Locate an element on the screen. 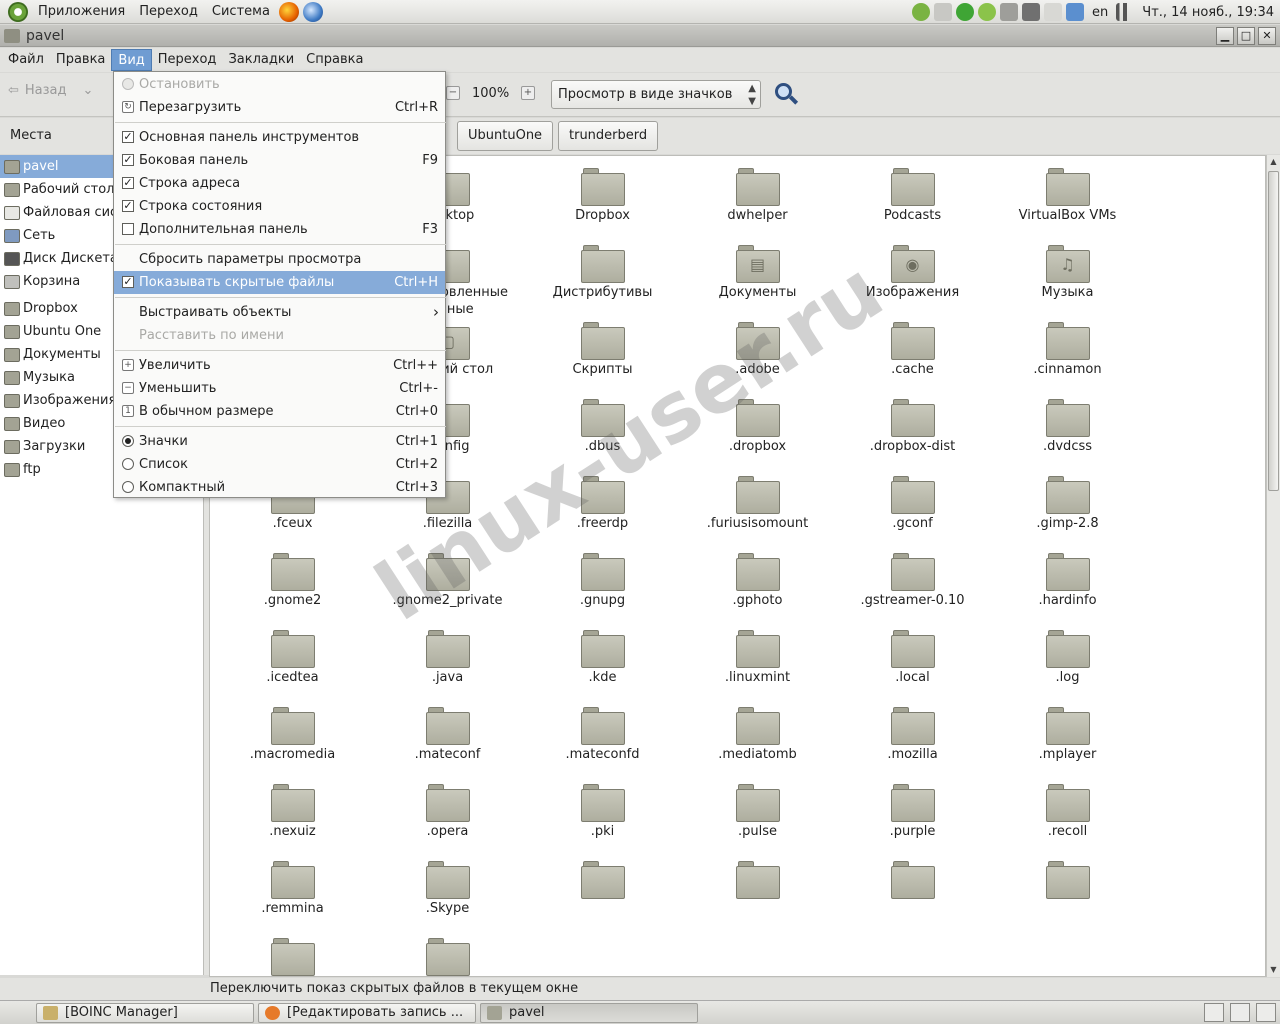 The height and width of the screenshot is (1024, 1280). firefox-launcher-icon is located at coordinates (288, 11).